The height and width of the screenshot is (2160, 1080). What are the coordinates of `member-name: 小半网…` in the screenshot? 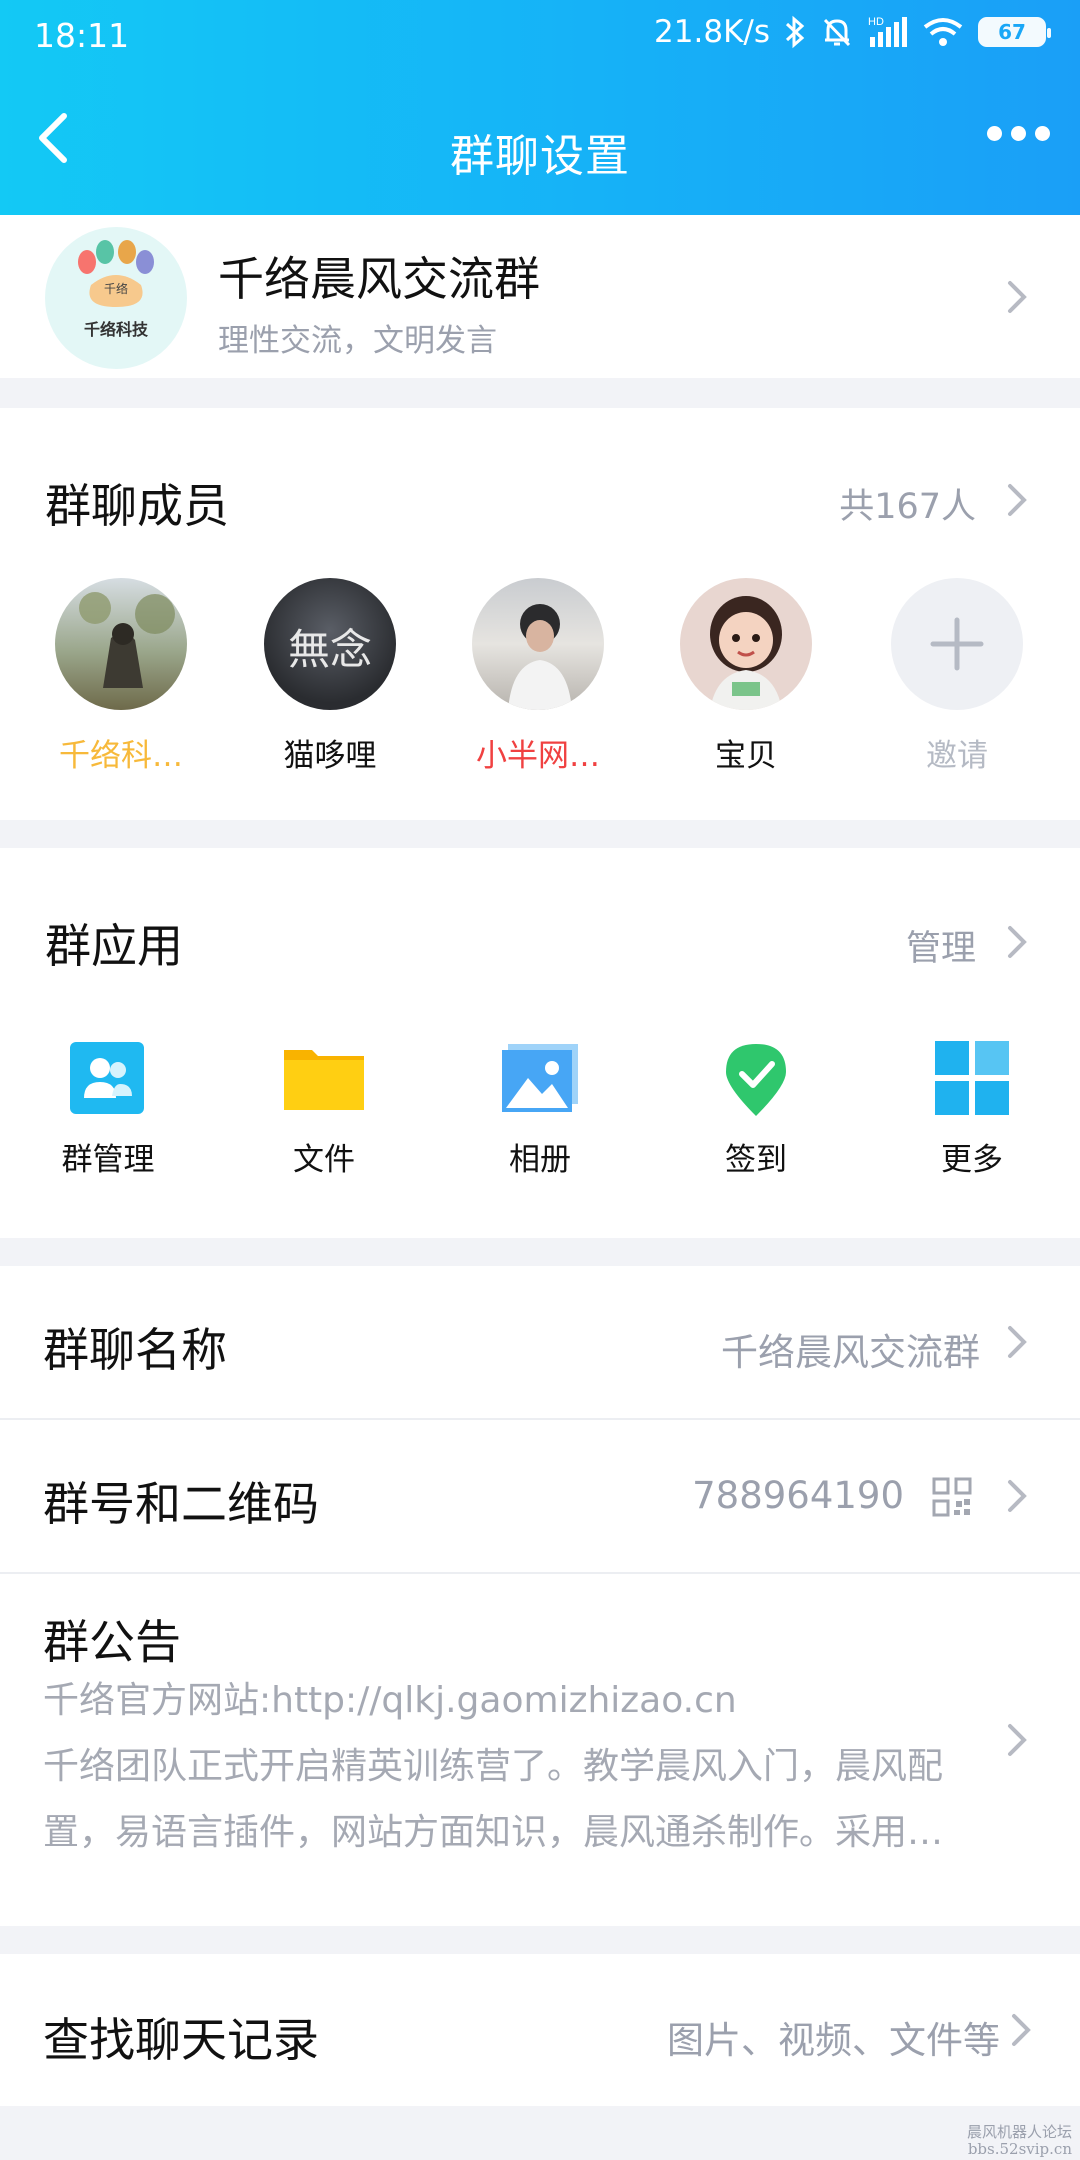 It's located at (538, 756).